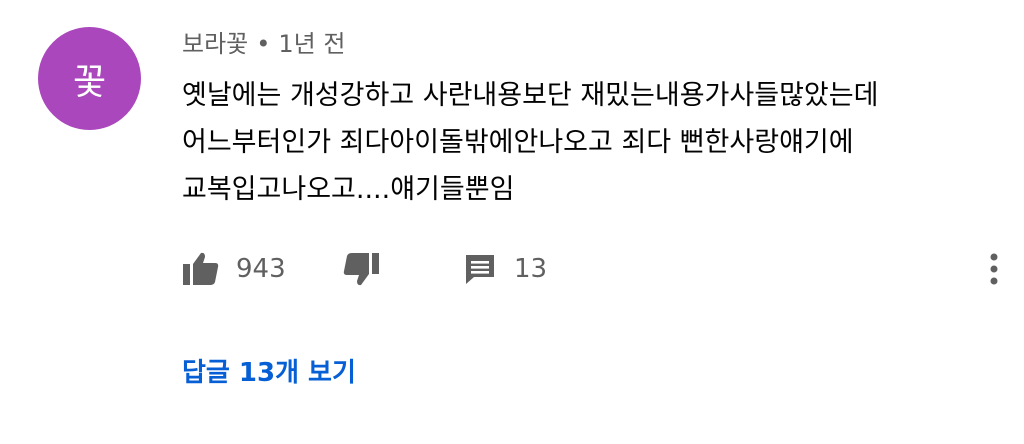 This screenshot has height=444, width=1024. I want to click on more-vertical-icon, so click(994, 269).